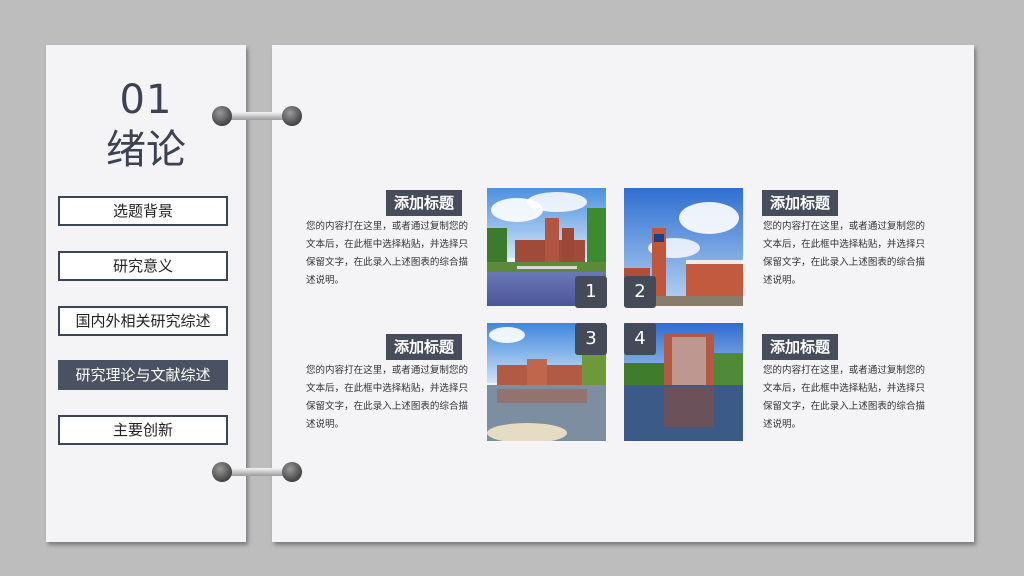  What do you see at coordinates (640, 292) in the screenshot?
I see `photo-badge-2: 2` at bounding box center [640, 292].